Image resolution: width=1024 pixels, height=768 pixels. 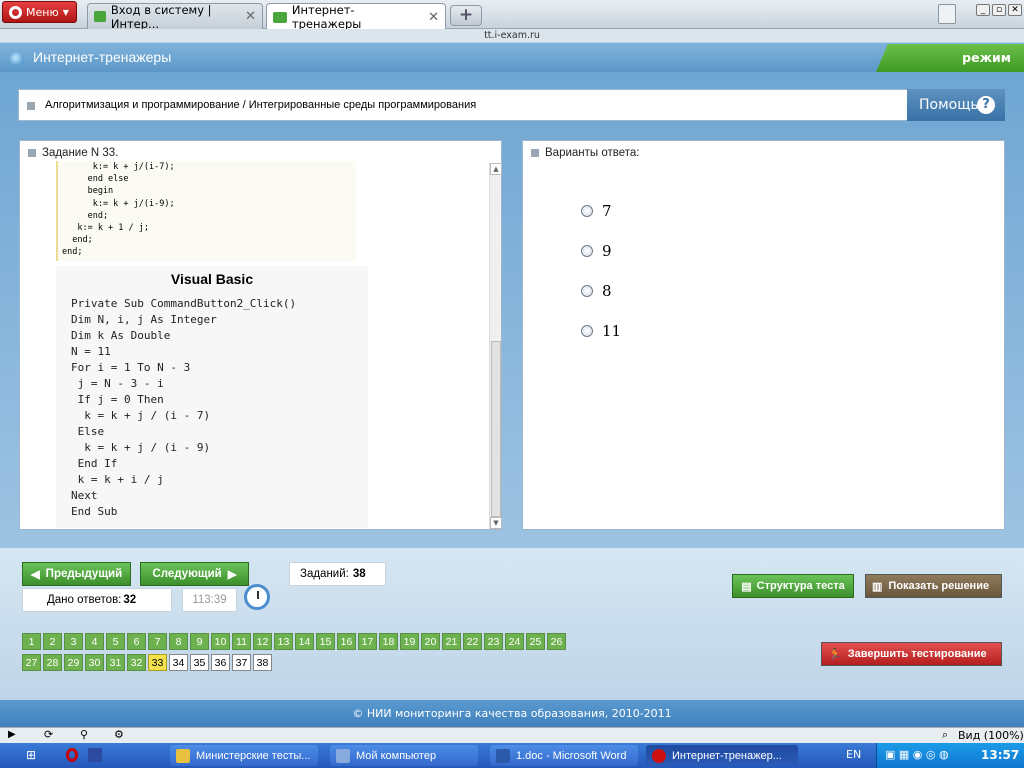 What do you see at coordinates (73, 662) in the screenshot?
I see `task-number: 29` at bounding box center [73, 662].